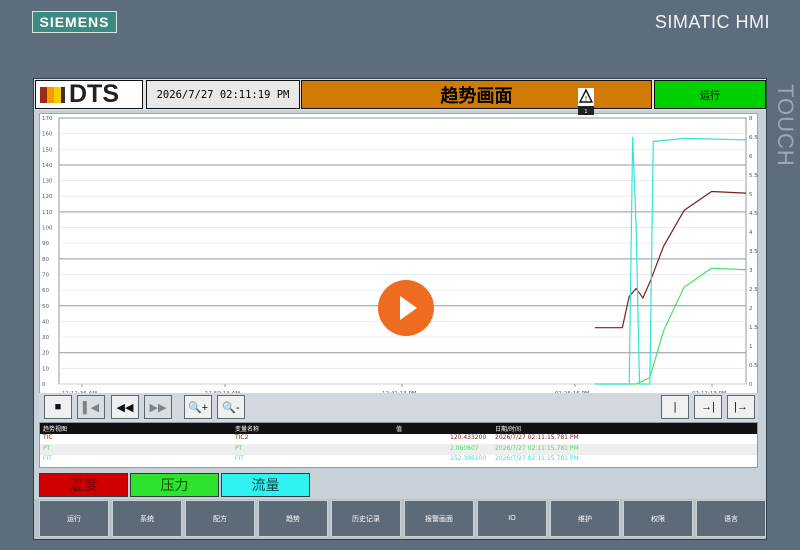  I want to click on logo-text: DTS, so click(94, 94).